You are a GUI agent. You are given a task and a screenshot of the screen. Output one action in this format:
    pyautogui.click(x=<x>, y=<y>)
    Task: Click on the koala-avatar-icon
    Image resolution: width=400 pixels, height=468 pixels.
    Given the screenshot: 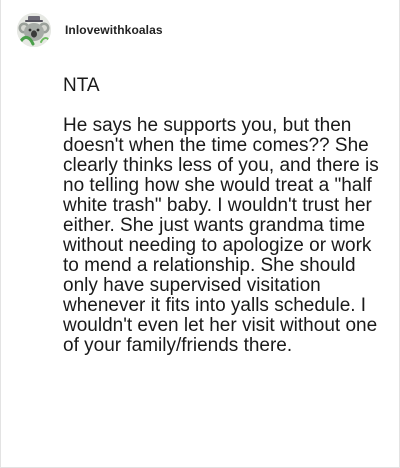 What is the action you would take?
    pyautogui.click(x=34, y=30)
    